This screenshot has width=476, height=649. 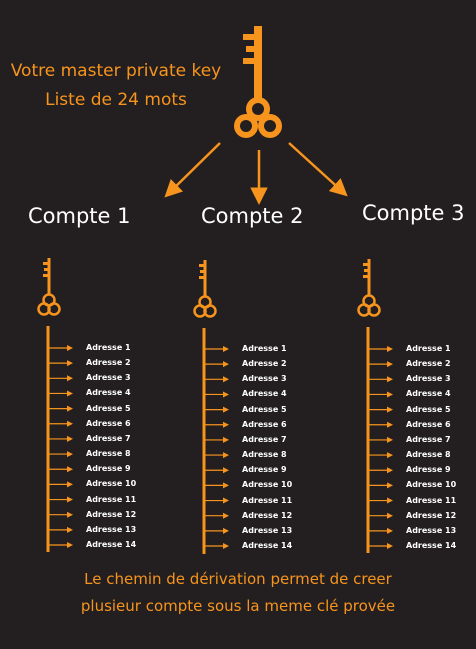 I want to click on address-label: Adresse 14, so click(x=431, y=545).